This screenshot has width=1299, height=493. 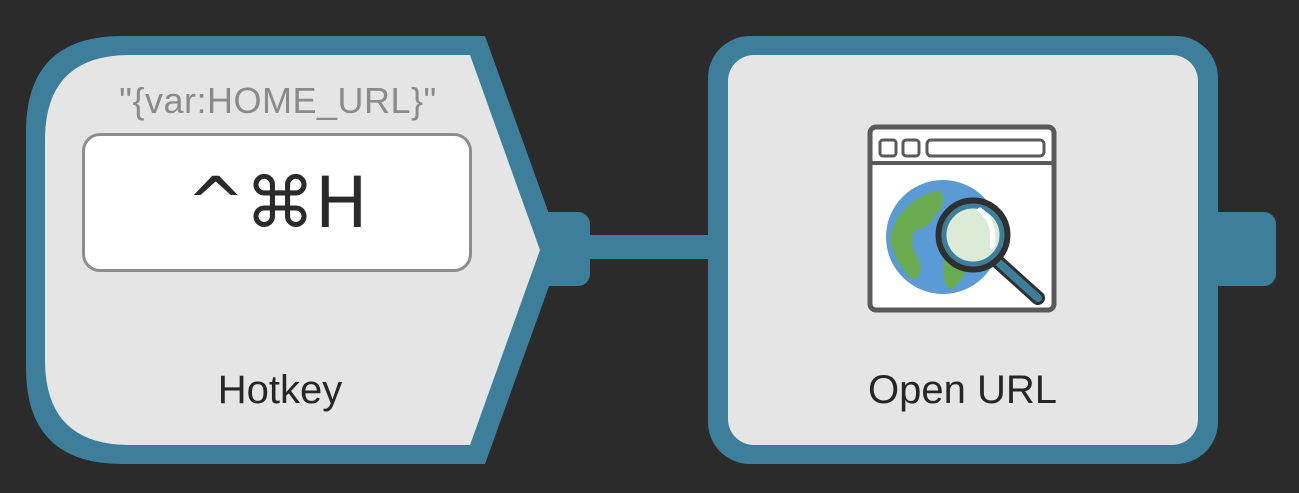 I want to click on hotkey-node-label: Hotkey, so click(x=280, y=390).